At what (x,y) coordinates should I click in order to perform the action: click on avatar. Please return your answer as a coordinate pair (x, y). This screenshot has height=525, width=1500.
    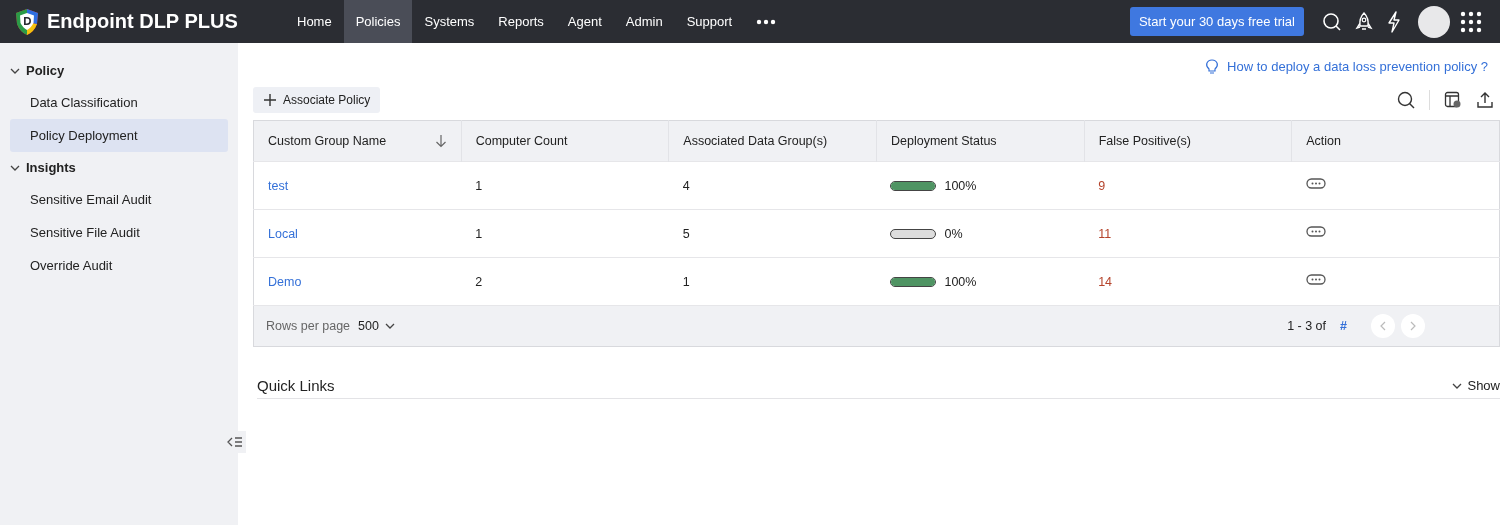
    Looking at the image, I should click on (1434, 21).